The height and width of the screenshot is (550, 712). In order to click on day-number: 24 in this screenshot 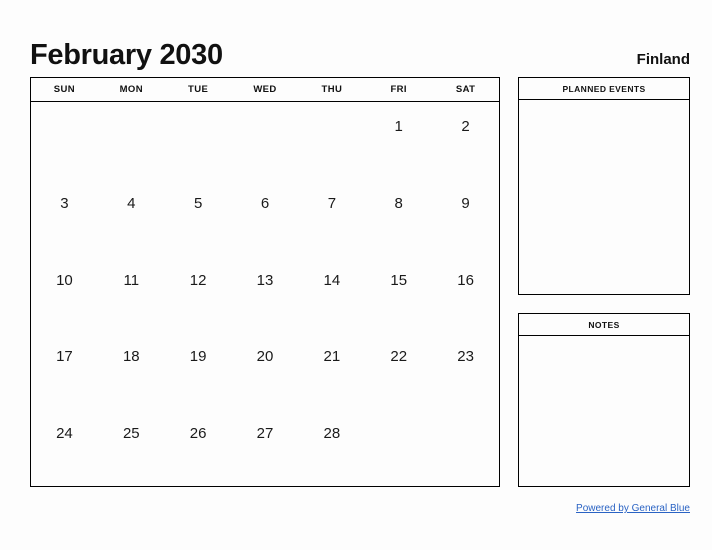, I will do `click(64, 434)`.